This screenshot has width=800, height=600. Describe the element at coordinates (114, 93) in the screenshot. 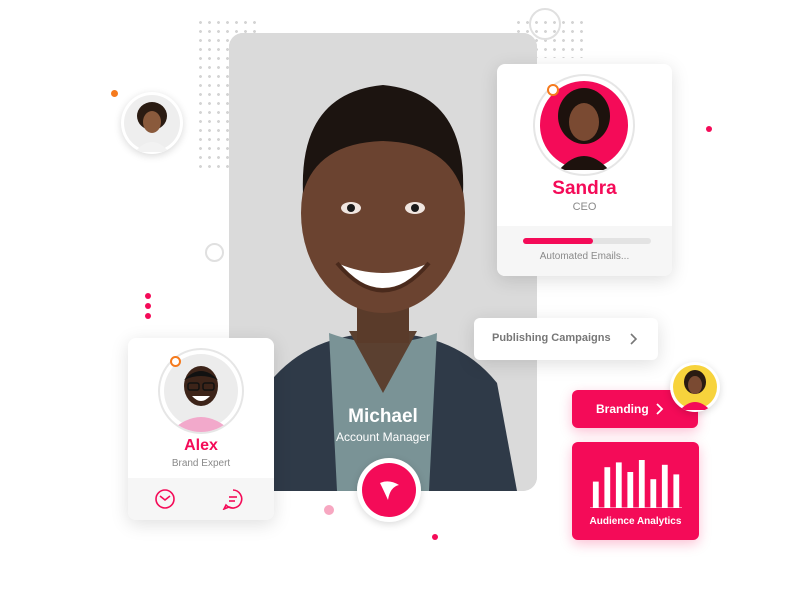

I see `decor-dot-orange` at that location.